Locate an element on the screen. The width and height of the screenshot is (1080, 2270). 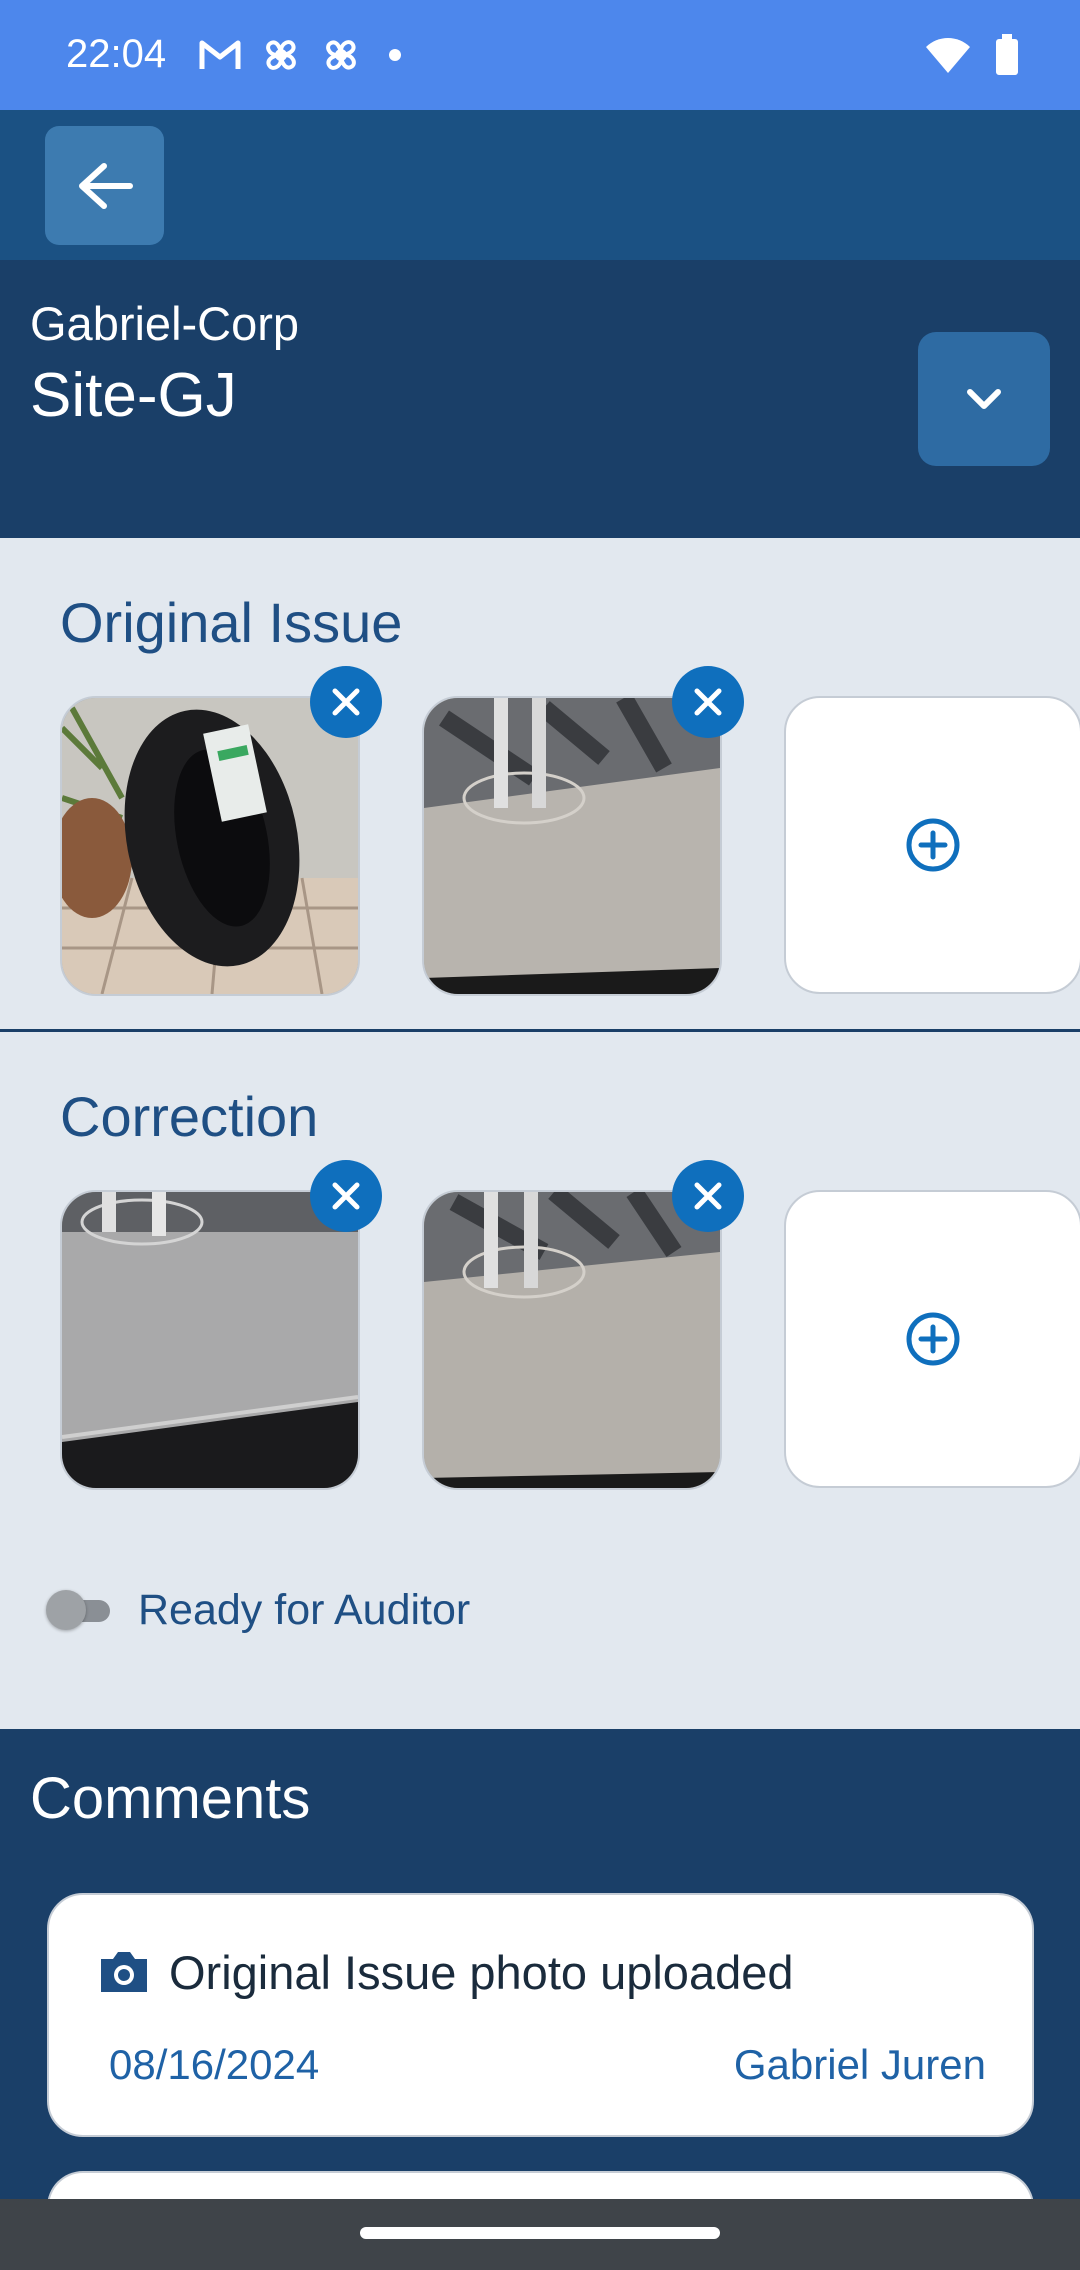
site-dropdown-button is located at coordinates (984, 399).